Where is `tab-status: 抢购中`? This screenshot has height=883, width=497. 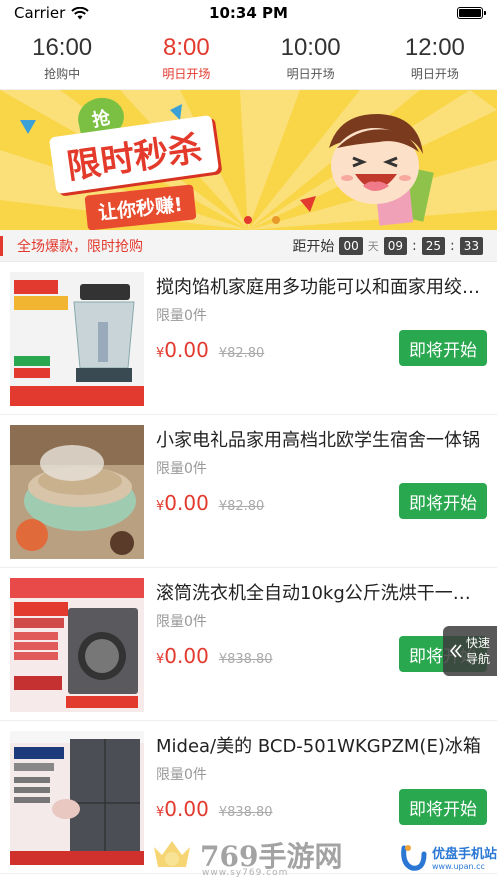 tab-status: 抢购中 is located at coordinates (62, 73).